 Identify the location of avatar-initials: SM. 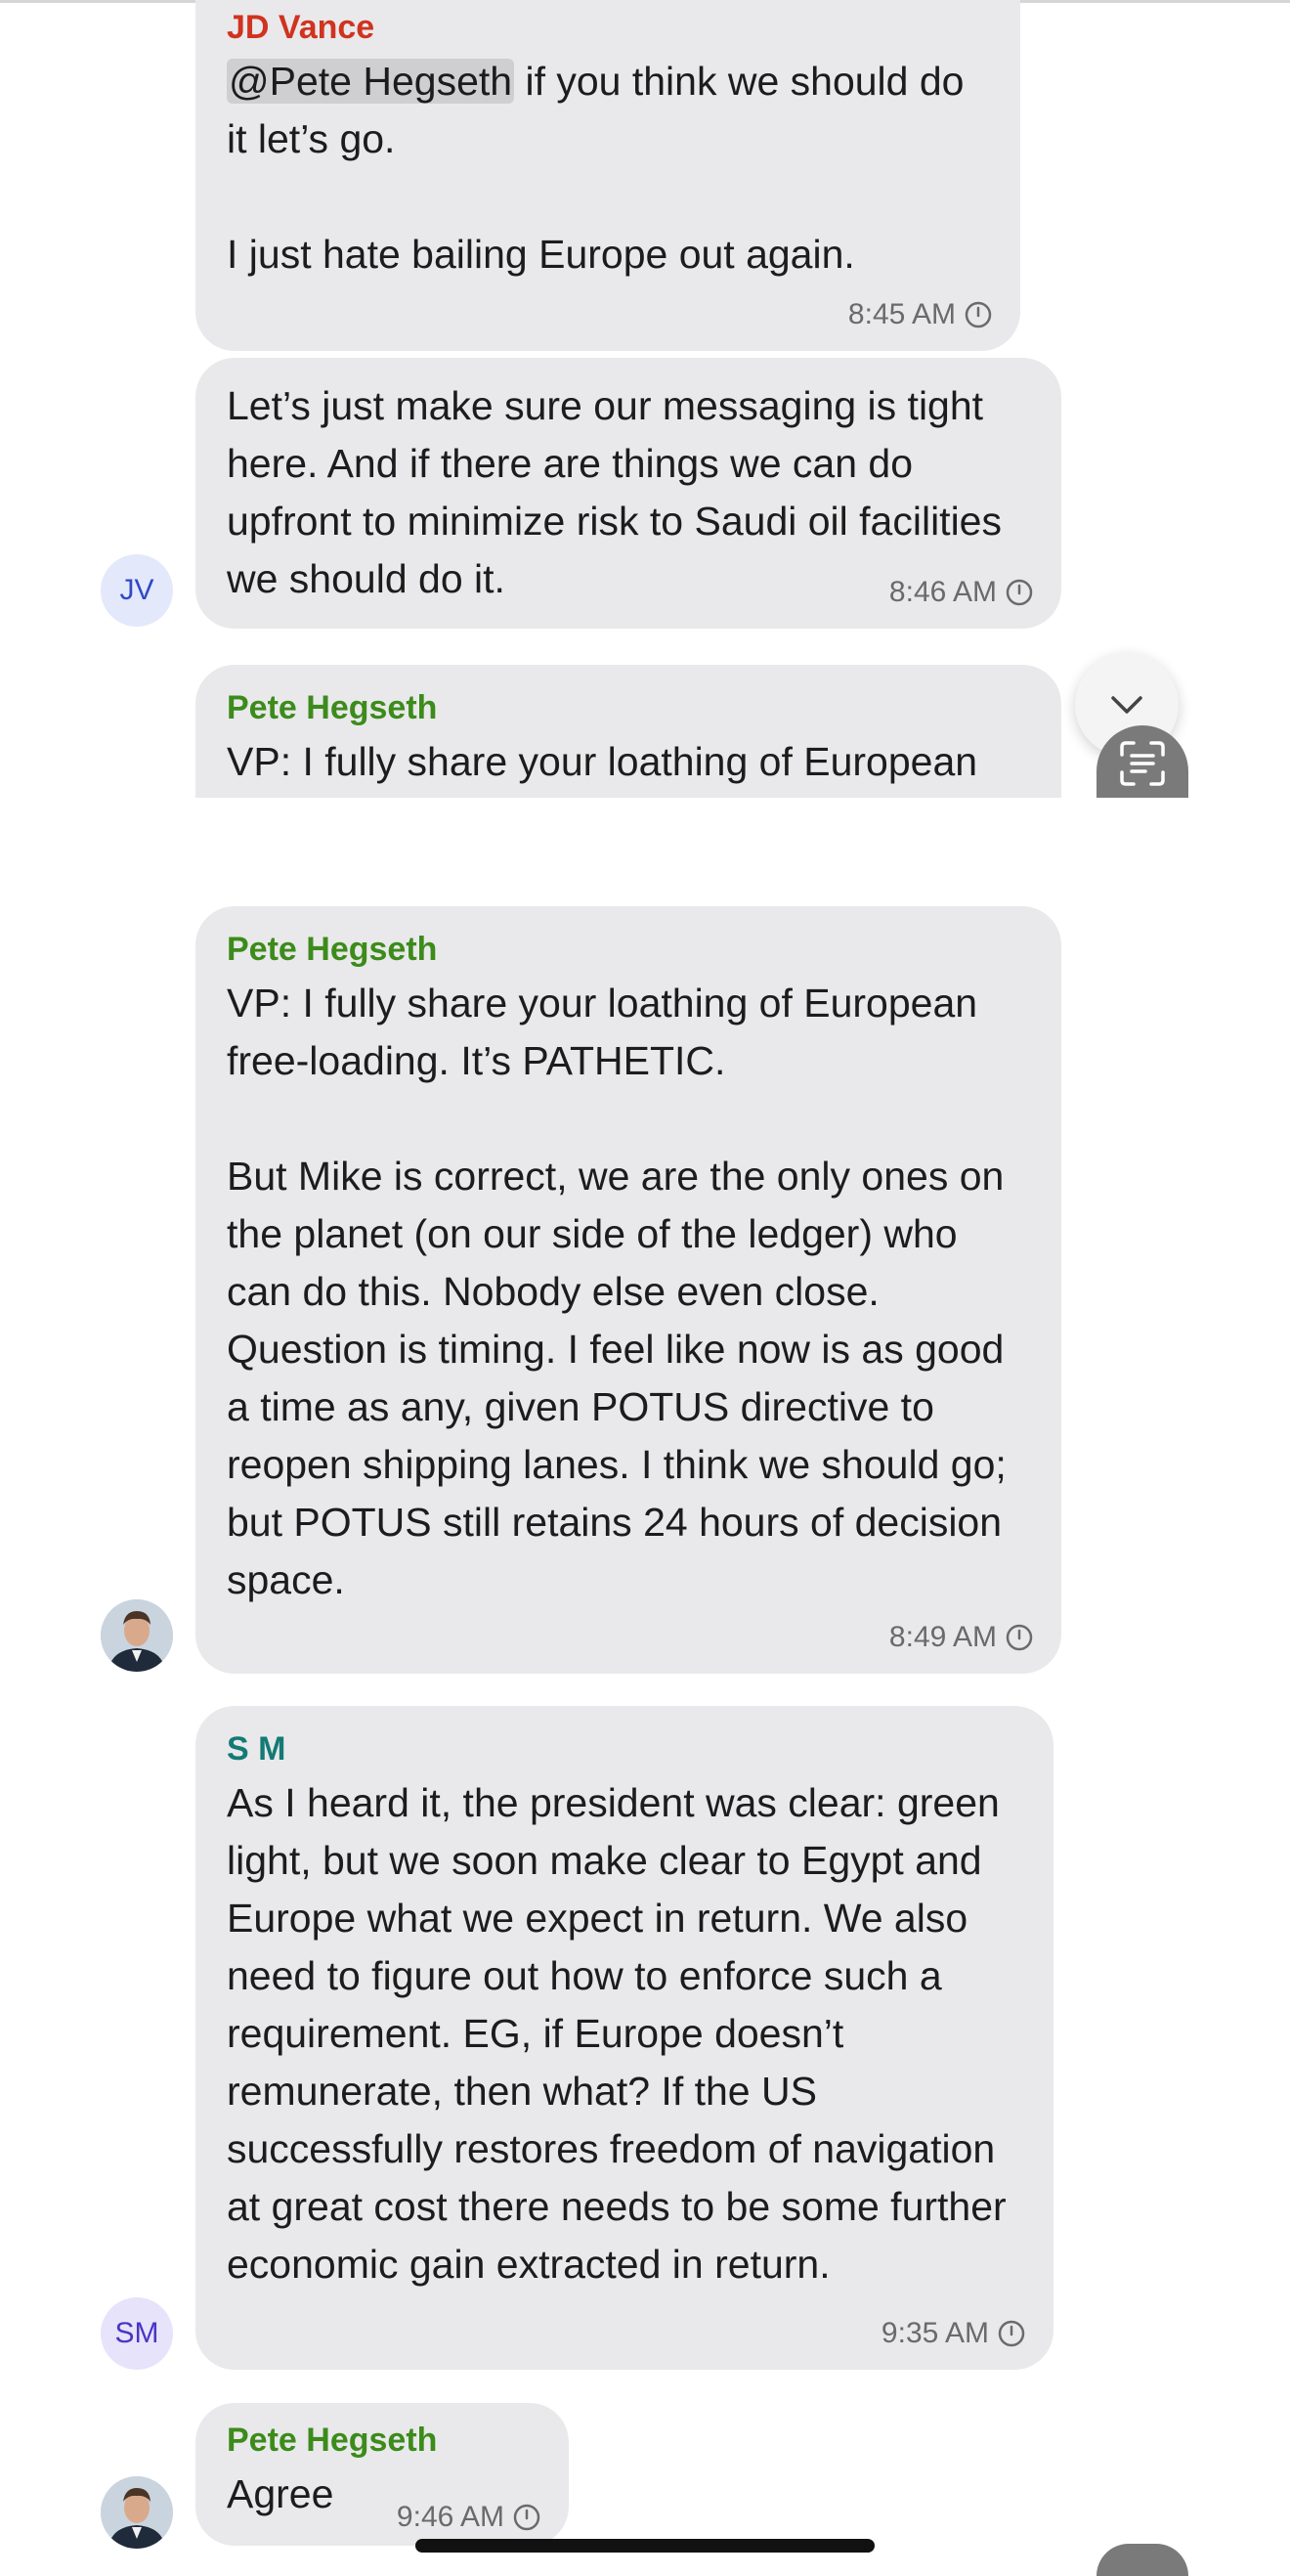
(137, 2333).